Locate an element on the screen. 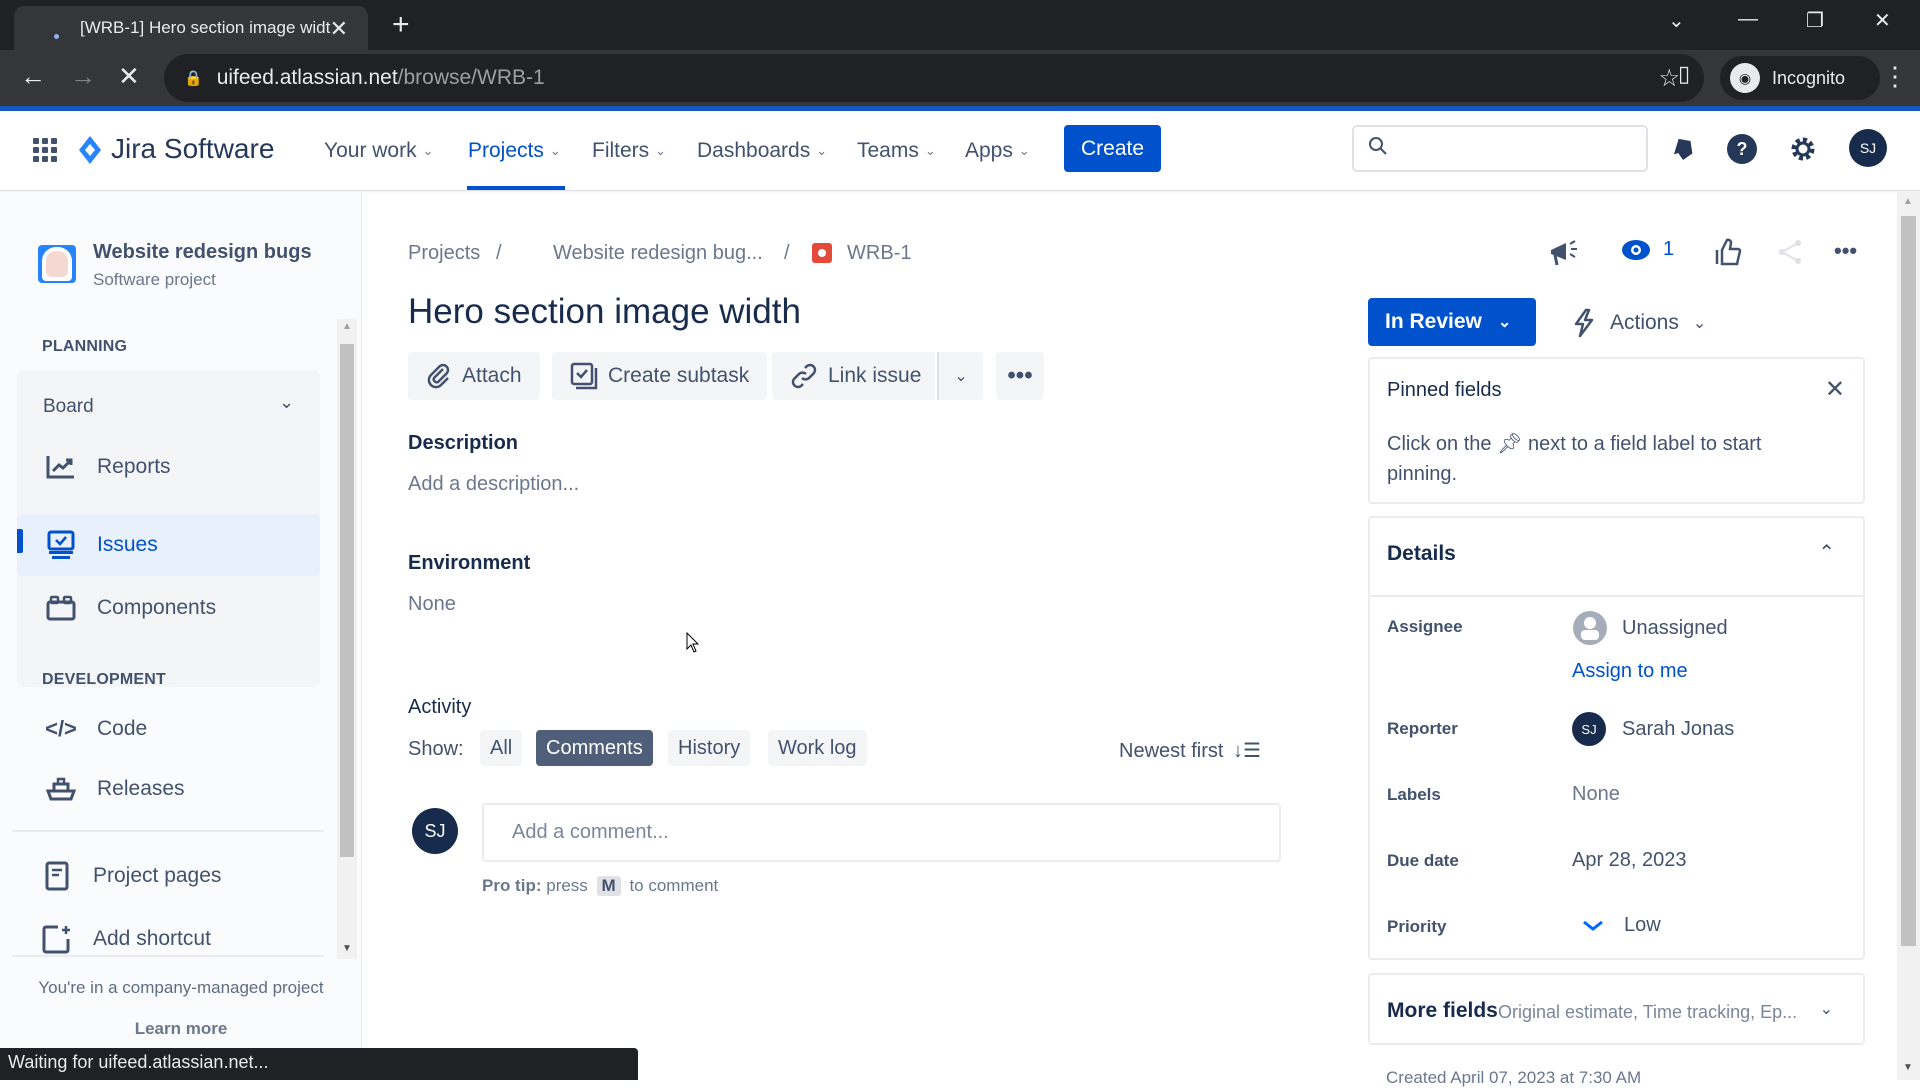 The image size is (1920, 1088). priority-value: Low is located at coordinates (1616, 925).